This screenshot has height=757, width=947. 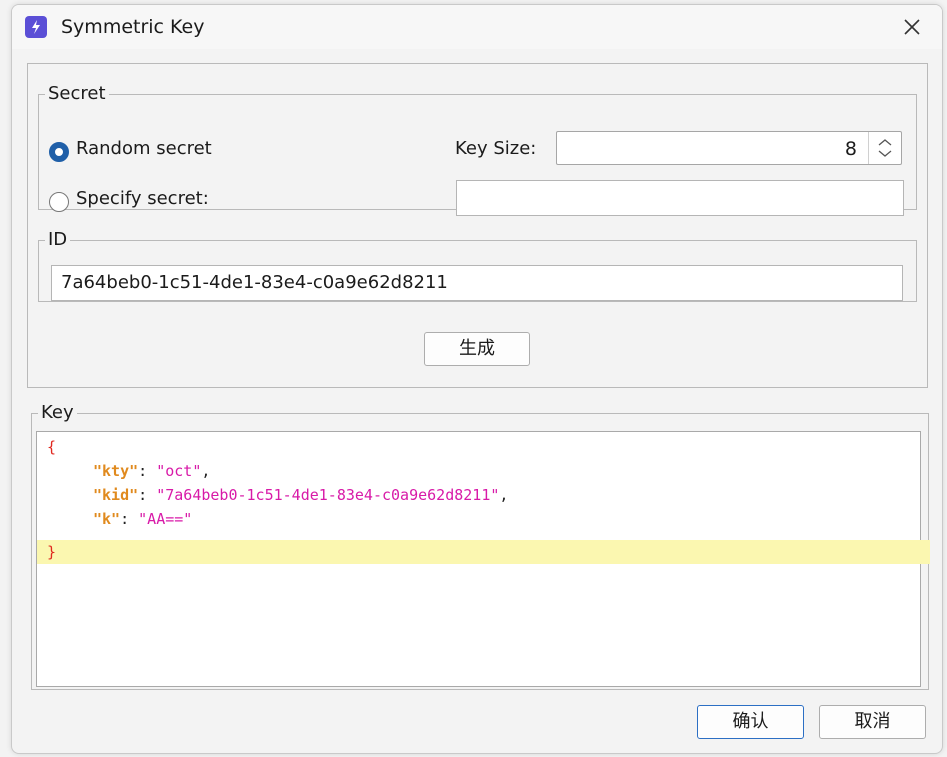 I want to click on random-secret-radio, so click(x=59, y=152).